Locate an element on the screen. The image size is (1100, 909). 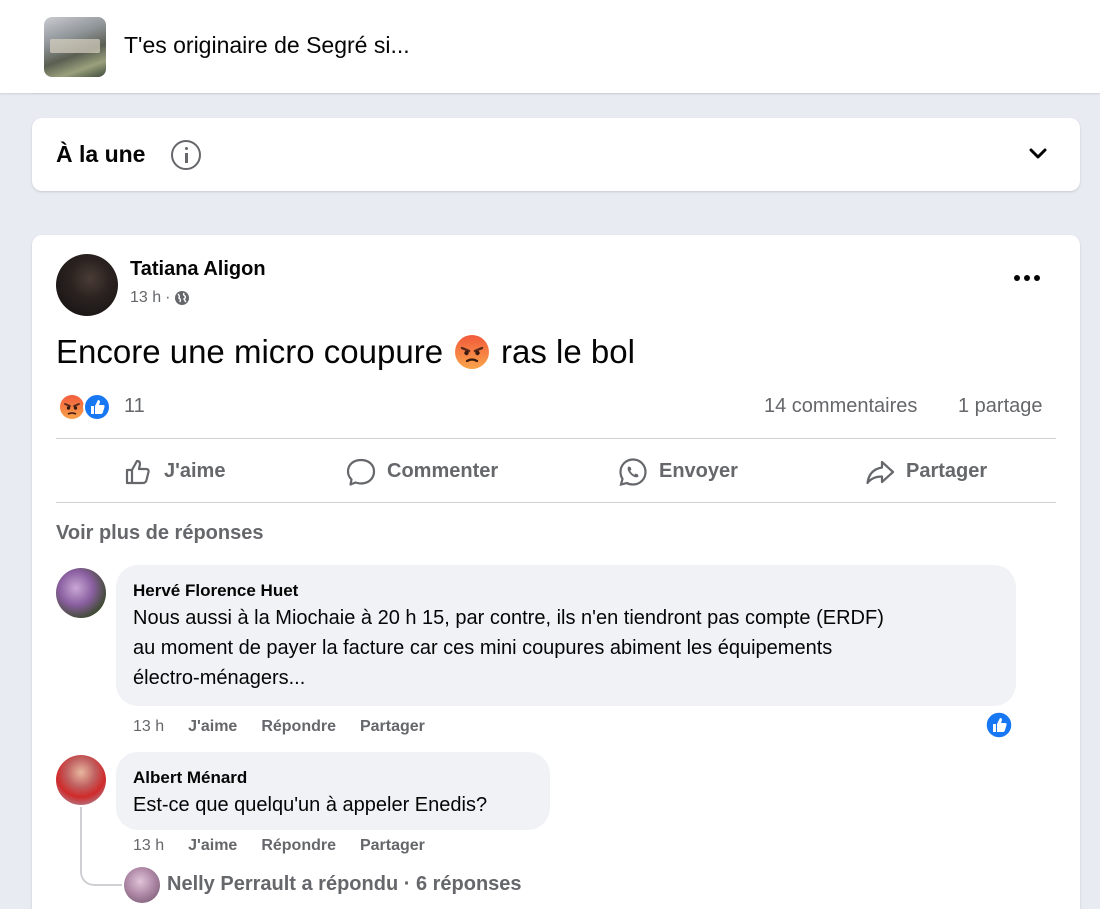
like-label: J'aime is located at coordinates (195, 471).